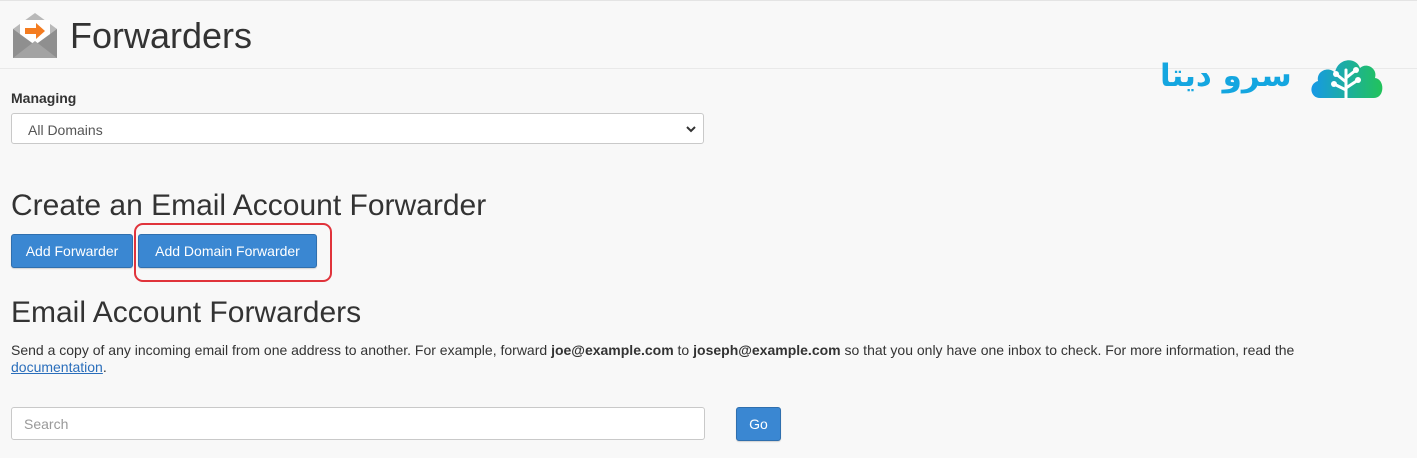 The height and width of the screenshot is (458, 1417). What do you see at coordinates (683, 350) in the screenshot?
I see `desc-text-2: to` at bounding box center [683, 350].